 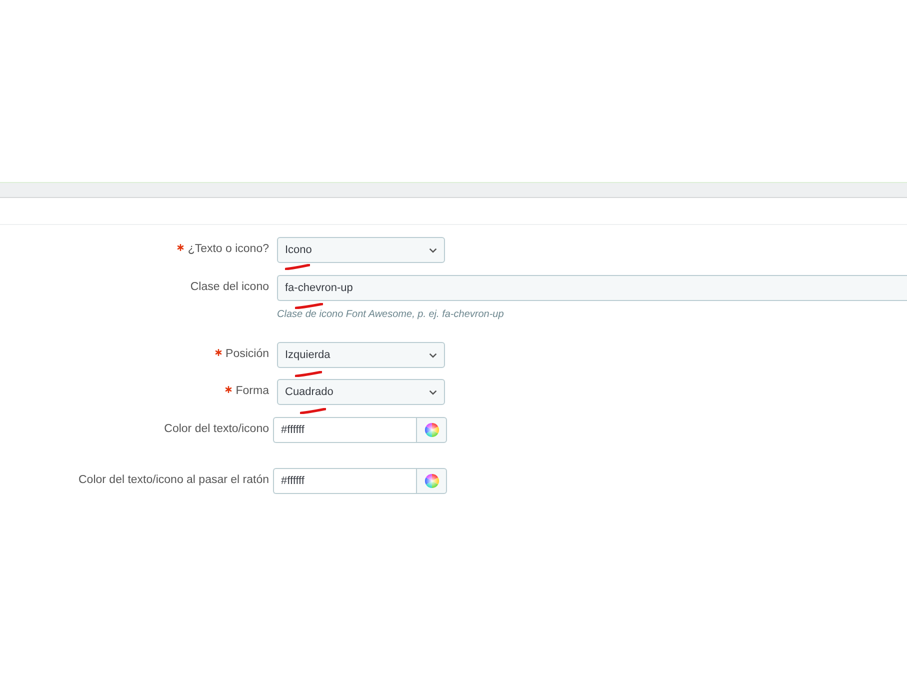 What do you see at coordinates (361, 250) in the screenshot?
I see `select-field: Icono` at bounding box center [361, 250].